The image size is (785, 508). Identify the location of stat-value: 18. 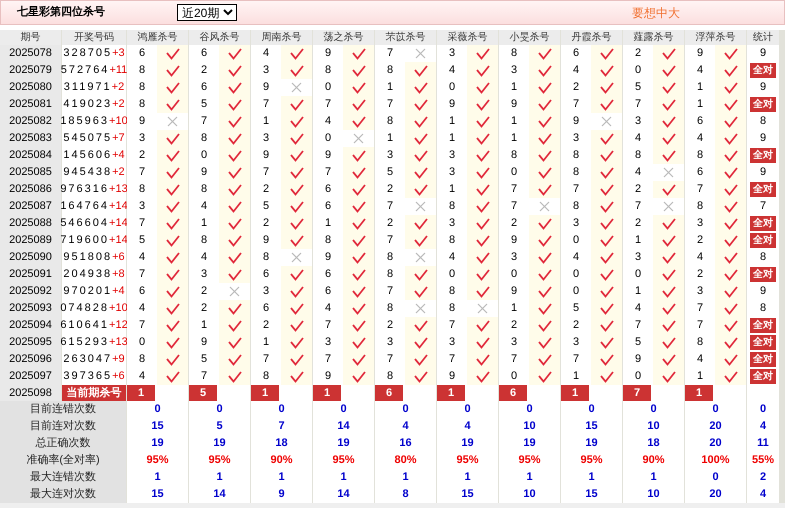
(281, 443).